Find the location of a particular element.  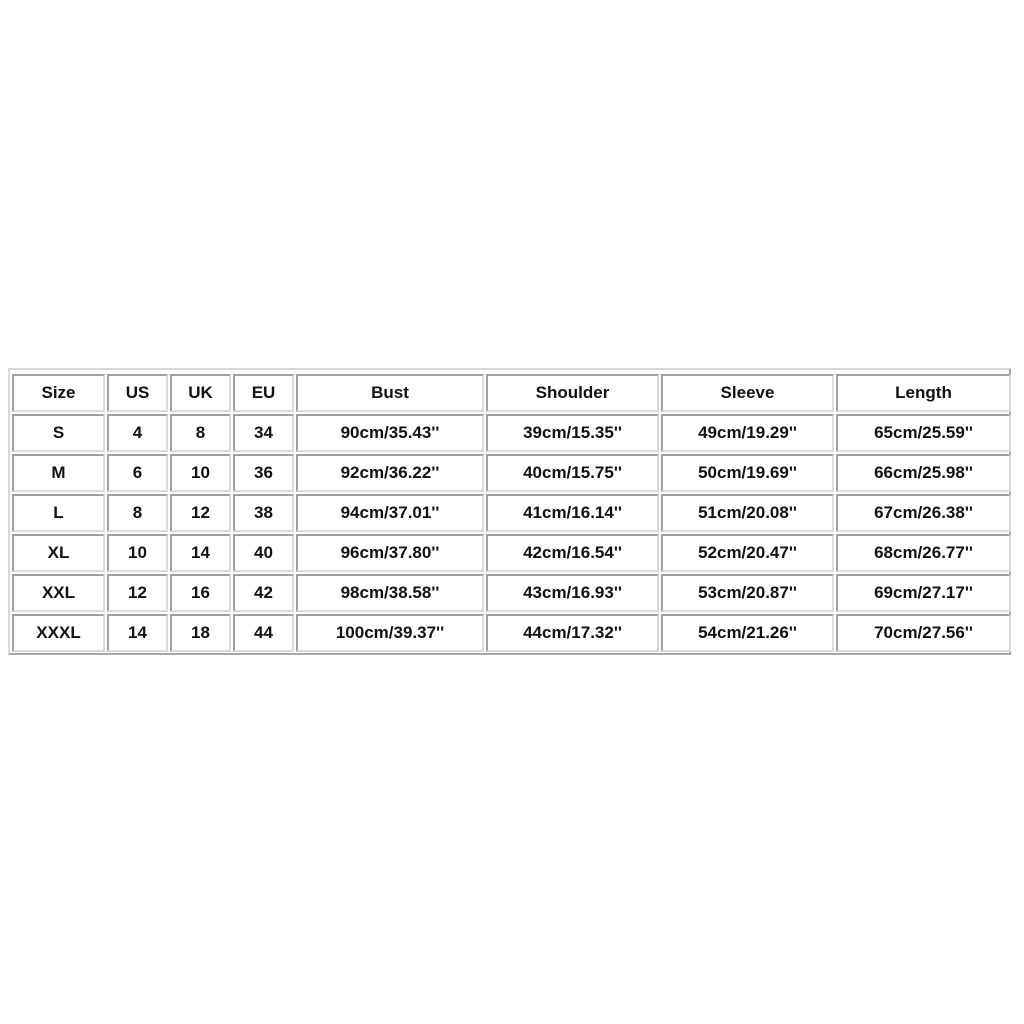

cell-shoulder: 40cm/15.75'' is located at coordinates (572, 473).